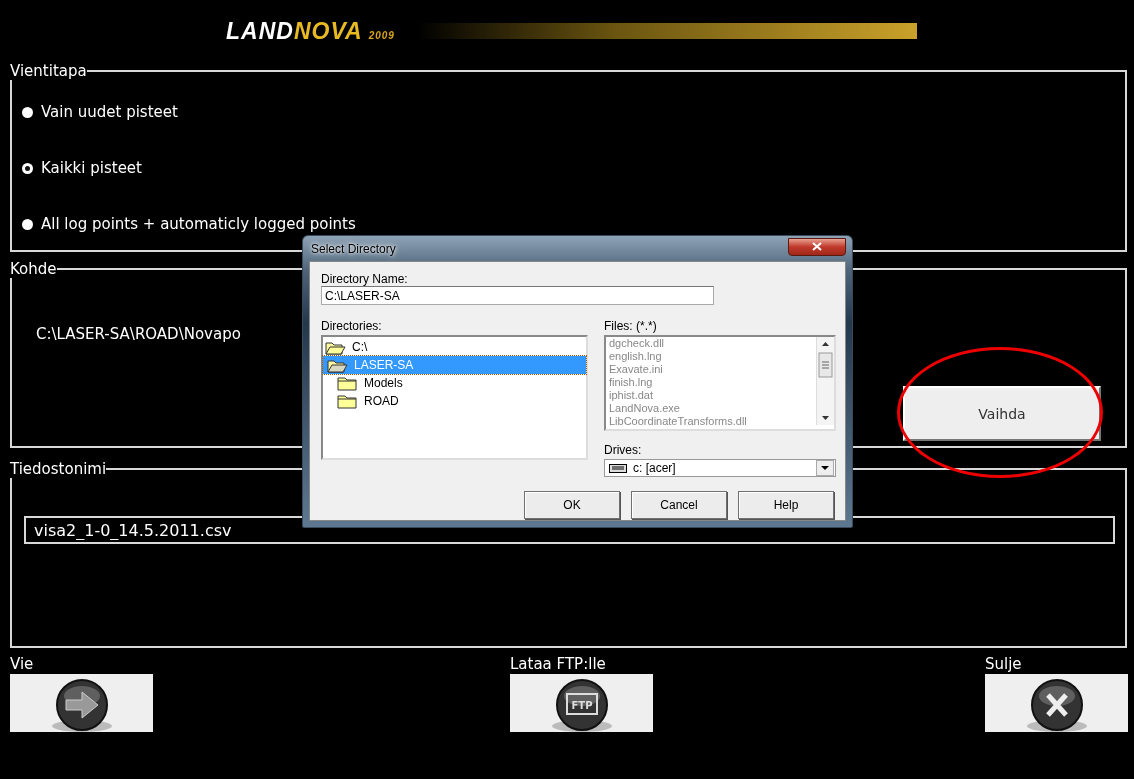 This screenshot has width=1134, height=779. Describe the element at coordinates (454, 401) in the screenshot. I see `directory-item: ROAD` at that location.